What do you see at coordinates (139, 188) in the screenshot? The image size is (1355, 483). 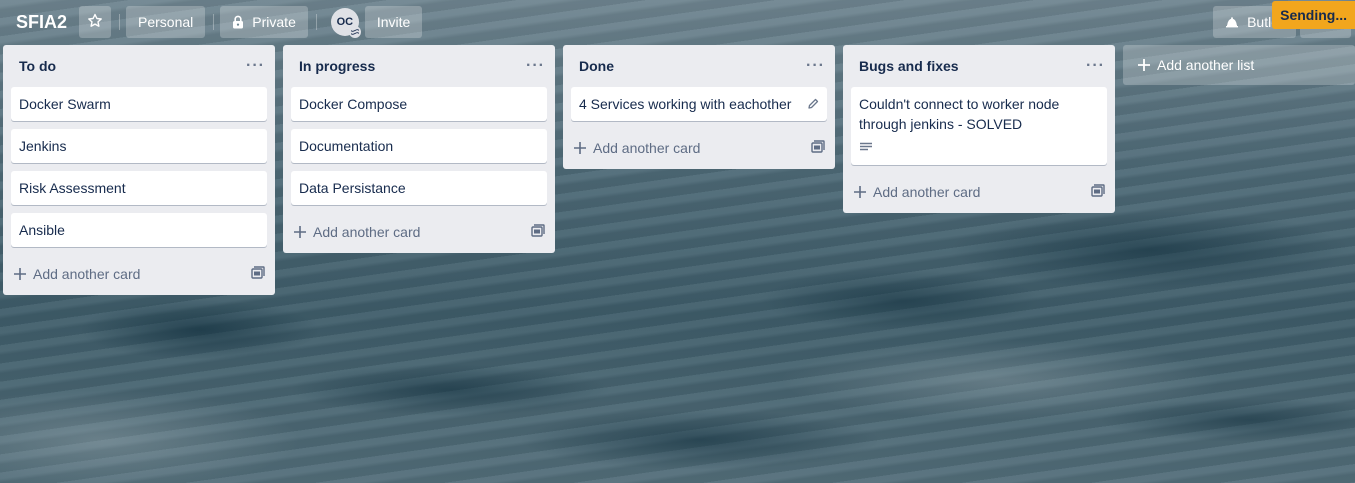 I see `card: Risk Assessment` at bounding box center [139, 188].